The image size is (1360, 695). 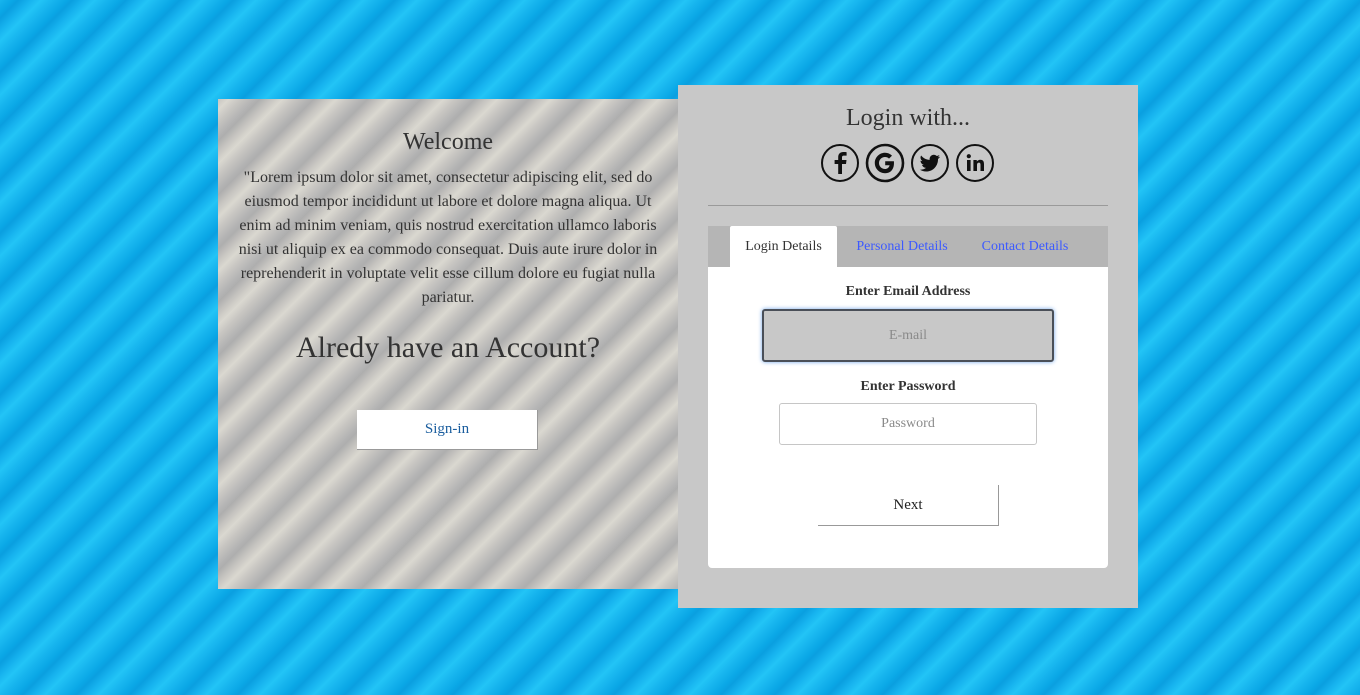 I want to click on tab-contact-details: Contact Details, so click(x=1025, y=246).